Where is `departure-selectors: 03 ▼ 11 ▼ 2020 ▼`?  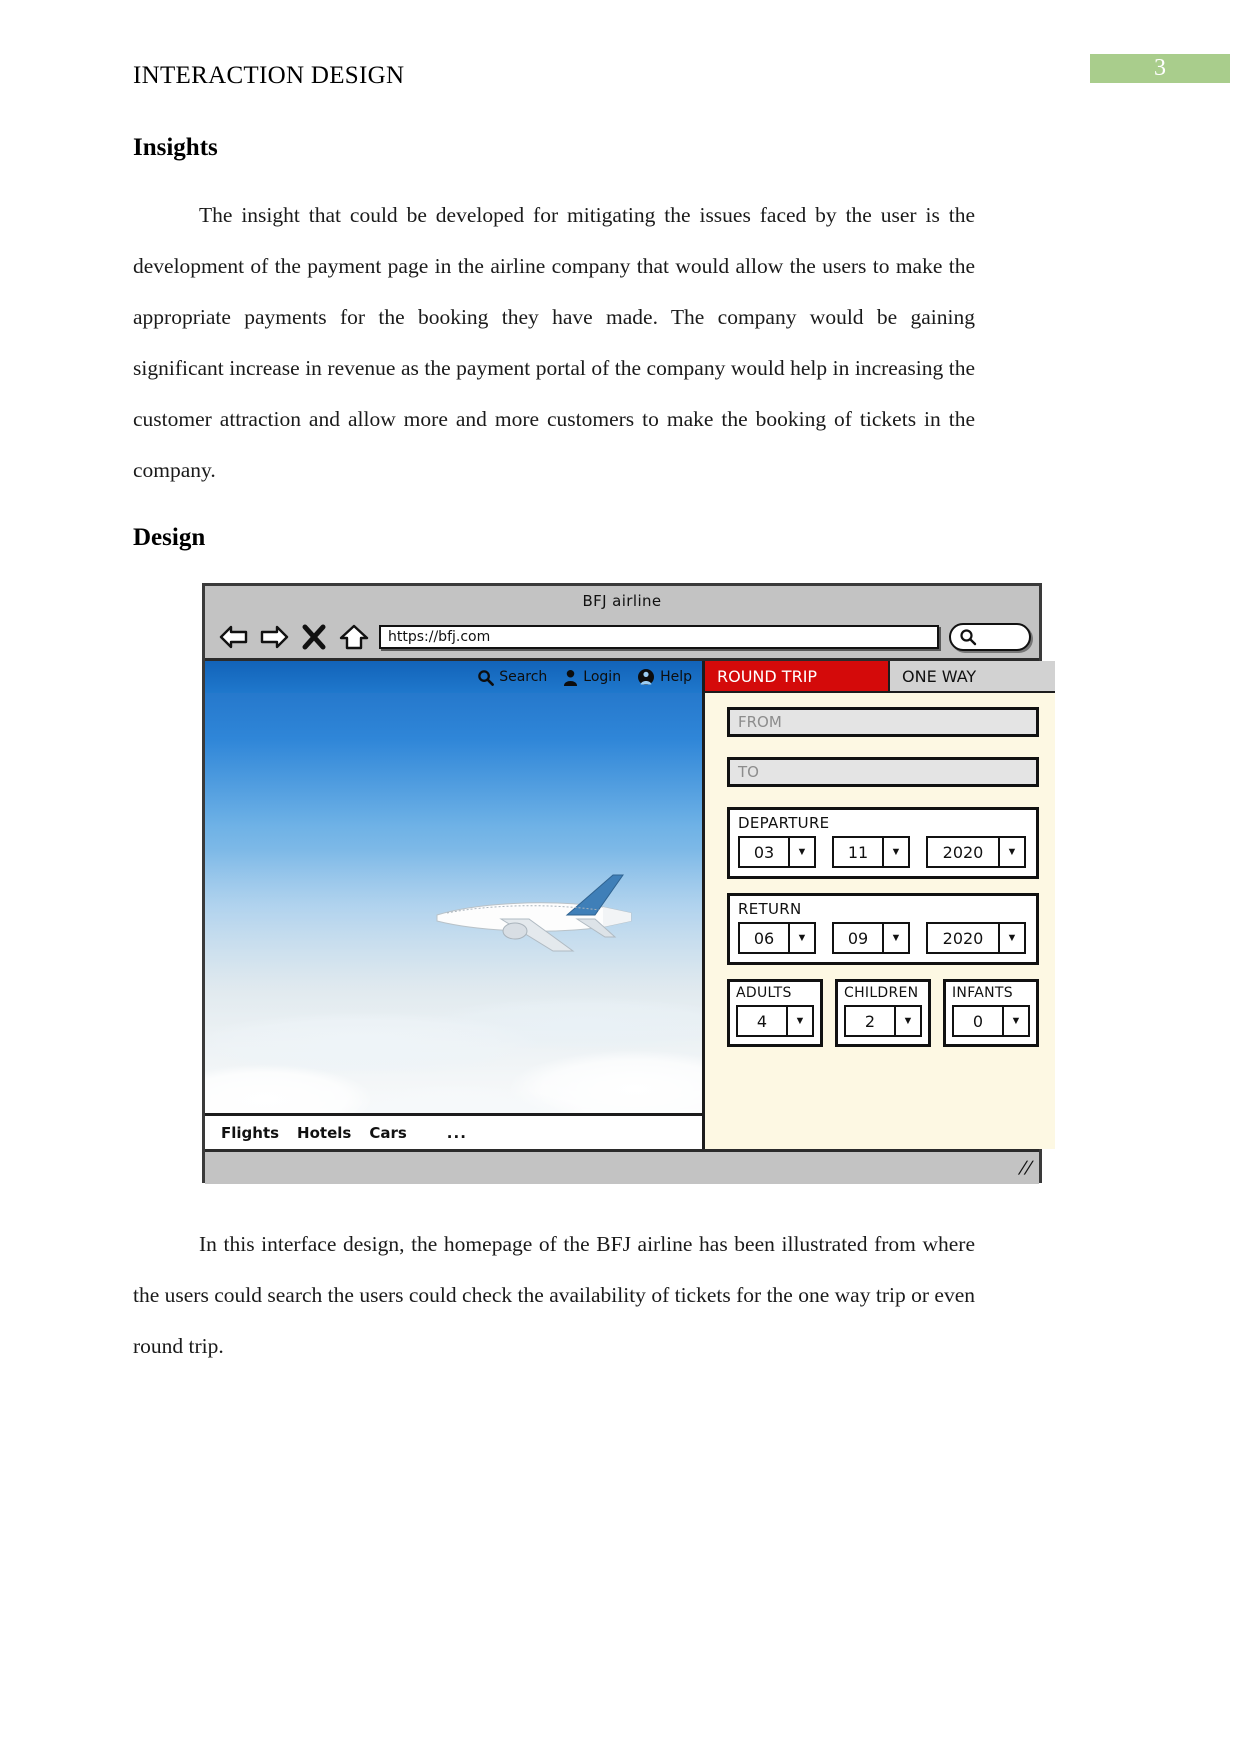
departure-selectors: 03 ▼ 11 ▼ 2020 ▼ is located at coordinates (883, 852).